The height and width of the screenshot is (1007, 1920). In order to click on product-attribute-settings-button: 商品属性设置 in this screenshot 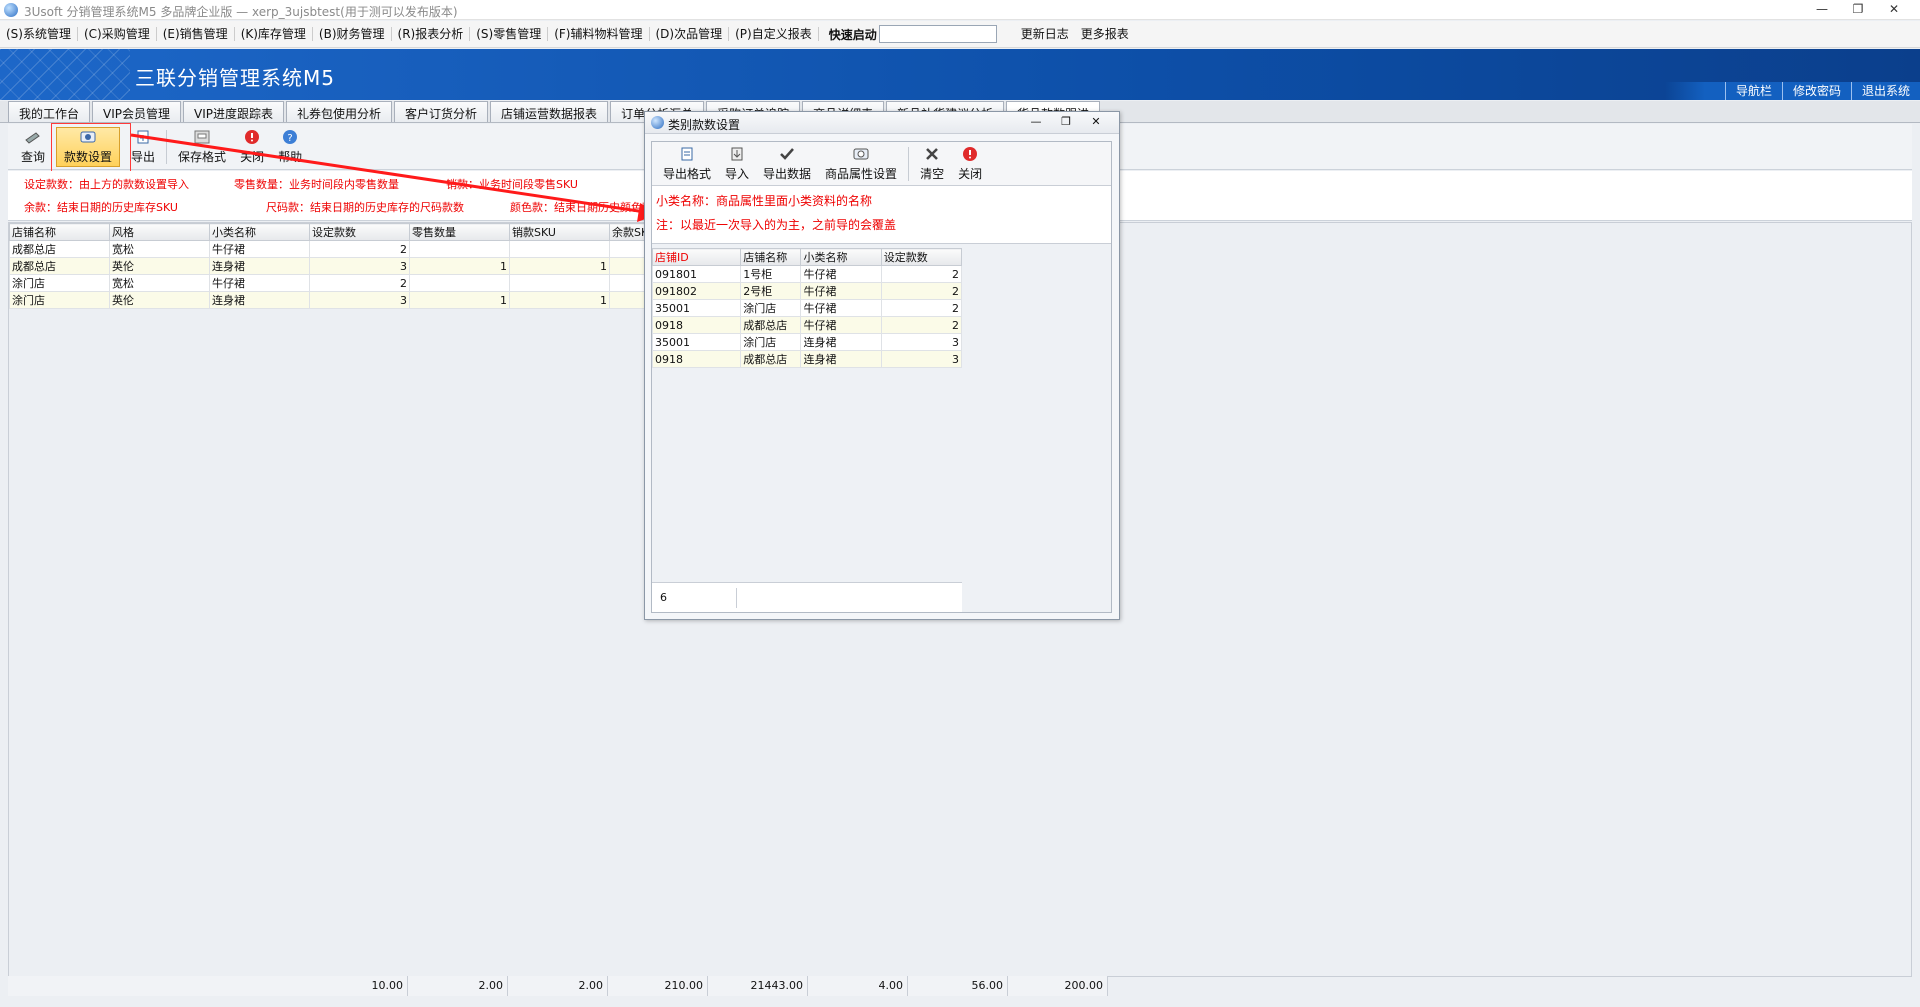, I will do `click(861, 164)`.